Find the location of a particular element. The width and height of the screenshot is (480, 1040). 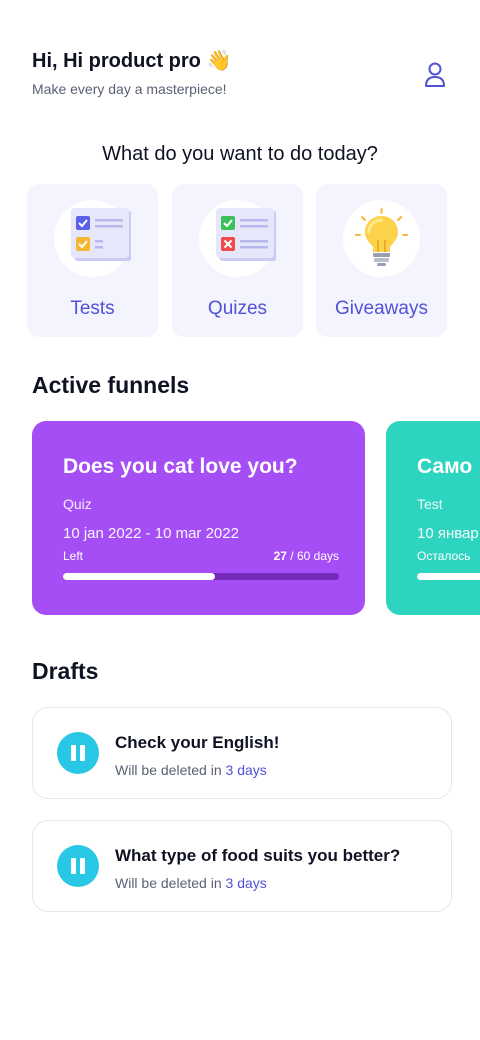

action-label: Quizes is located at coordinates (237, 308).